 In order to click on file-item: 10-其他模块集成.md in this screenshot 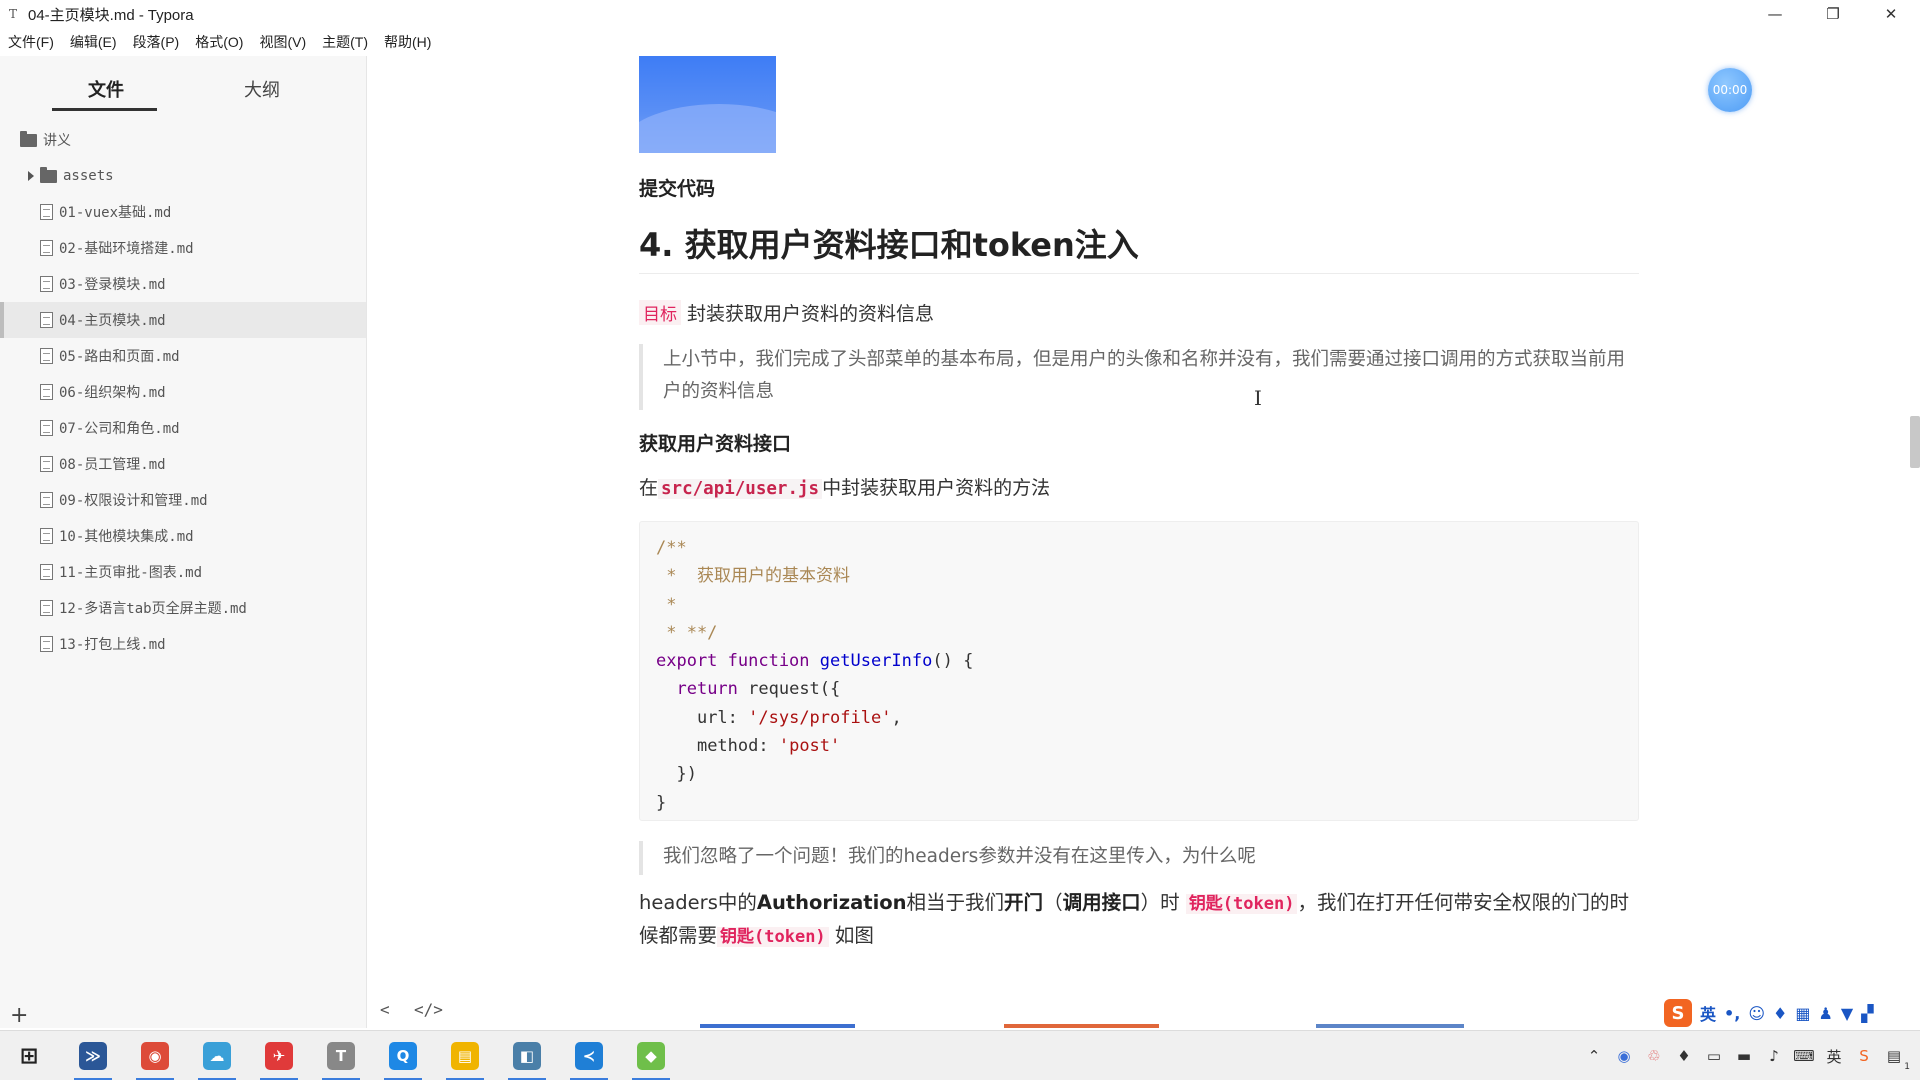, I will do `click(183, 536)`.